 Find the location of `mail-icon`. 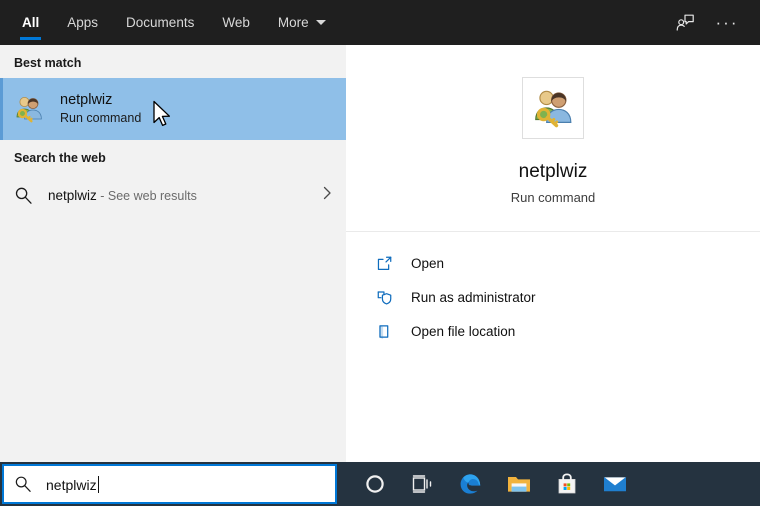

mail-icon is located at coordinates (615, 484).